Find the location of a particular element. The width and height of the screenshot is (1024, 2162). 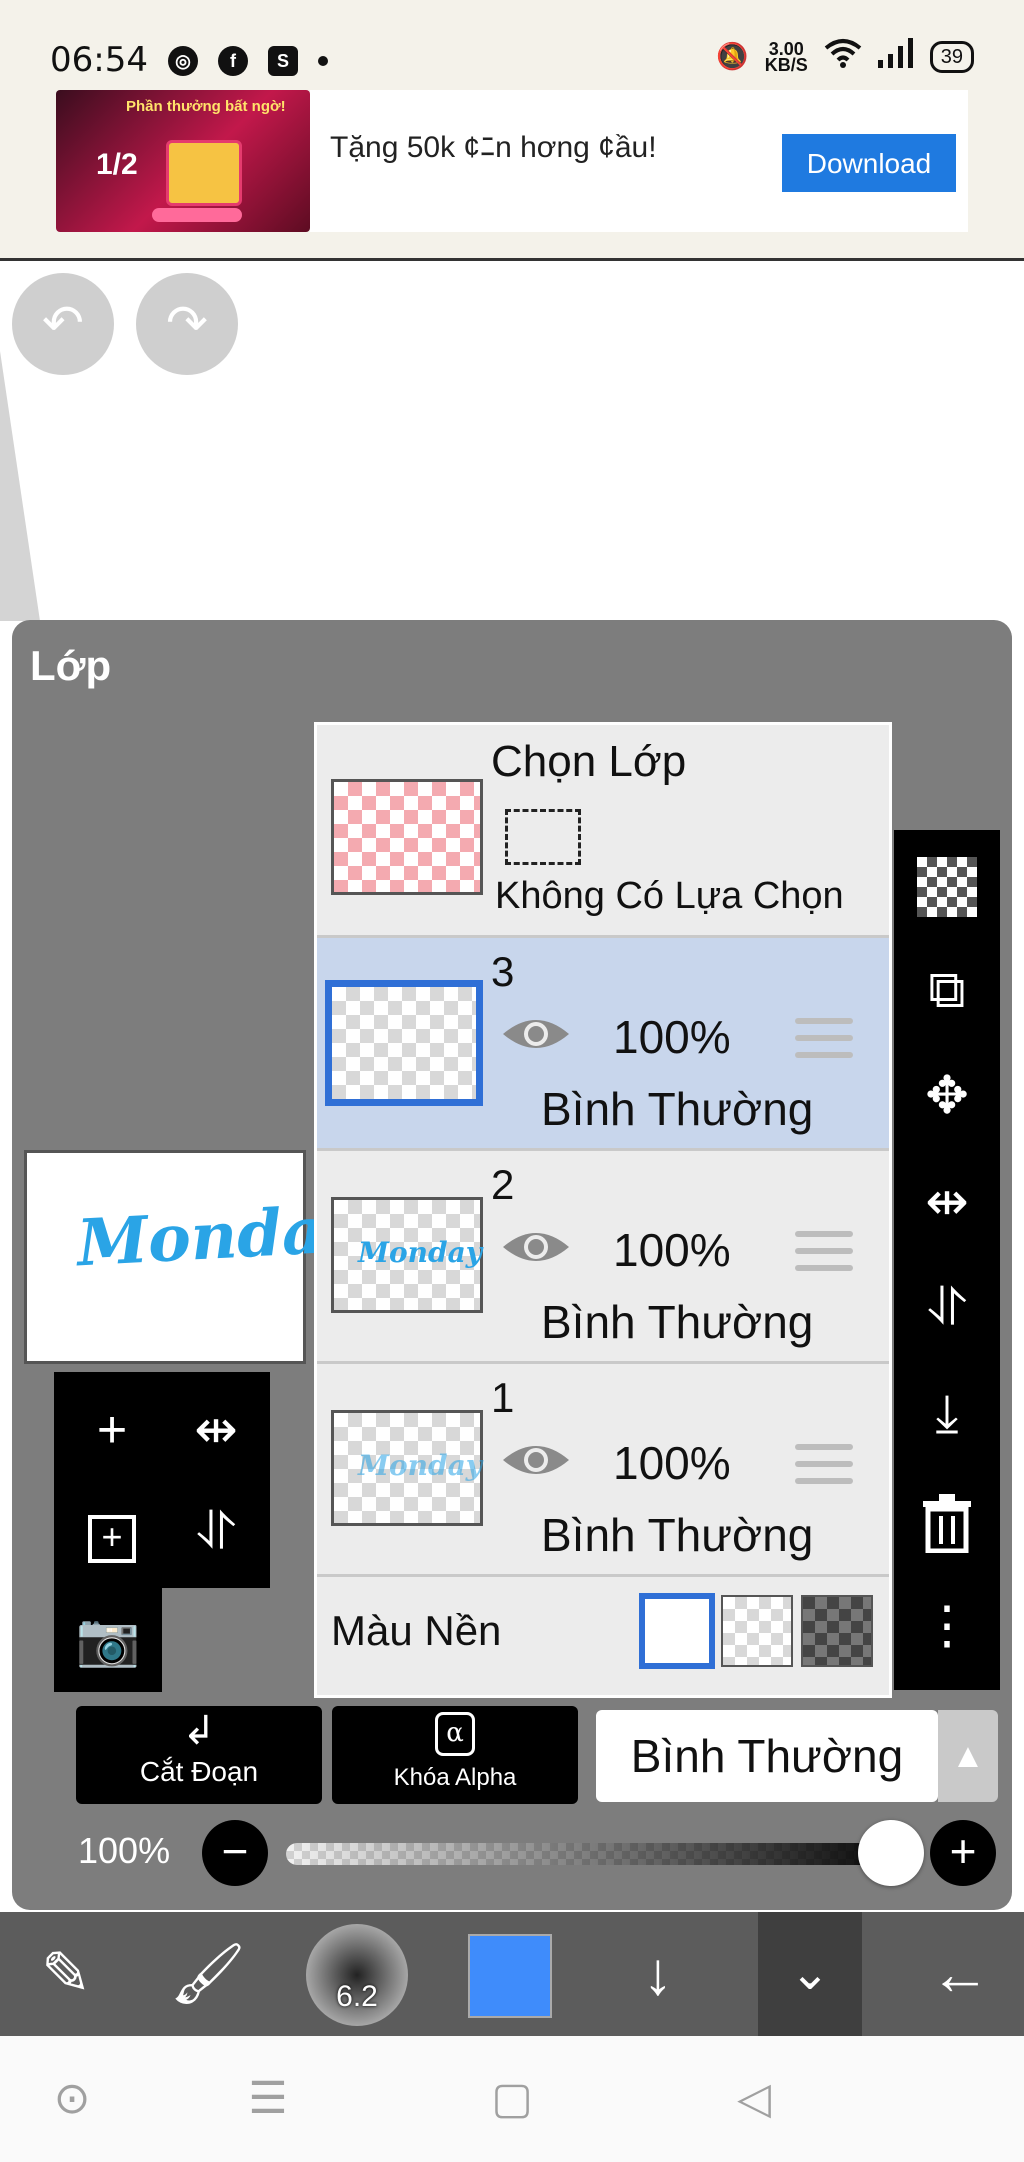

background-label: Màu Nền is located at coordinates (416, 1630).